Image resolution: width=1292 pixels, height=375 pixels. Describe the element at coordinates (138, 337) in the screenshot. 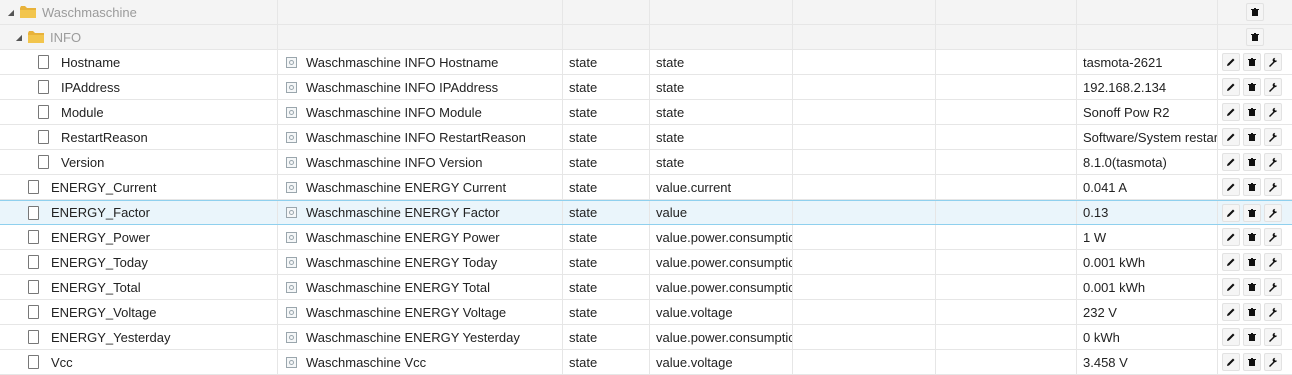

I see `name-cell: ENERGY_Yesterday` at that location.